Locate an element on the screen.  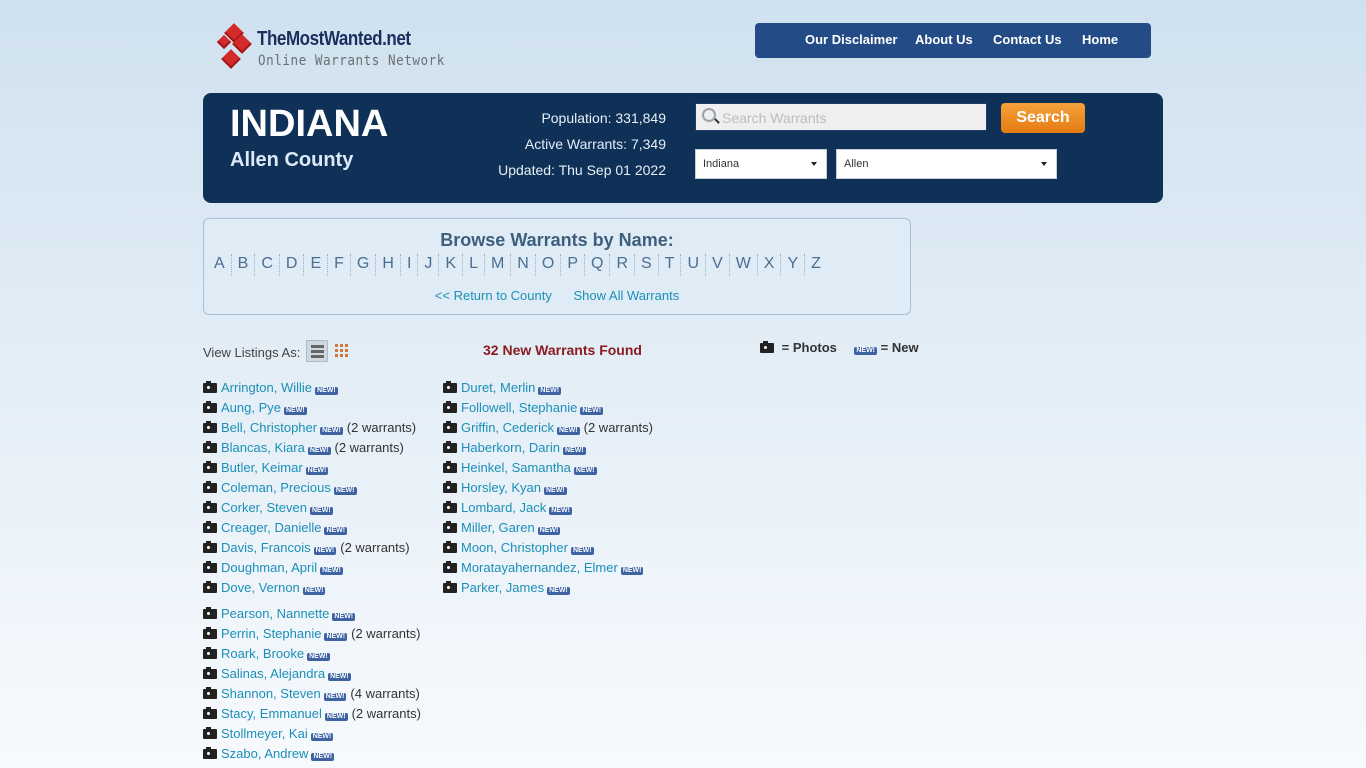
letter-link-v: V is located at coordinates (718, 265).